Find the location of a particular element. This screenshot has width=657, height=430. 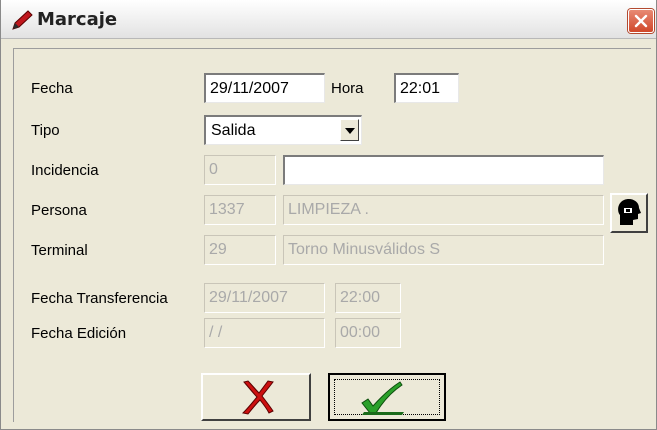

fecha-edicion-label: Fecha Edición is located at coordinates (79, 333).